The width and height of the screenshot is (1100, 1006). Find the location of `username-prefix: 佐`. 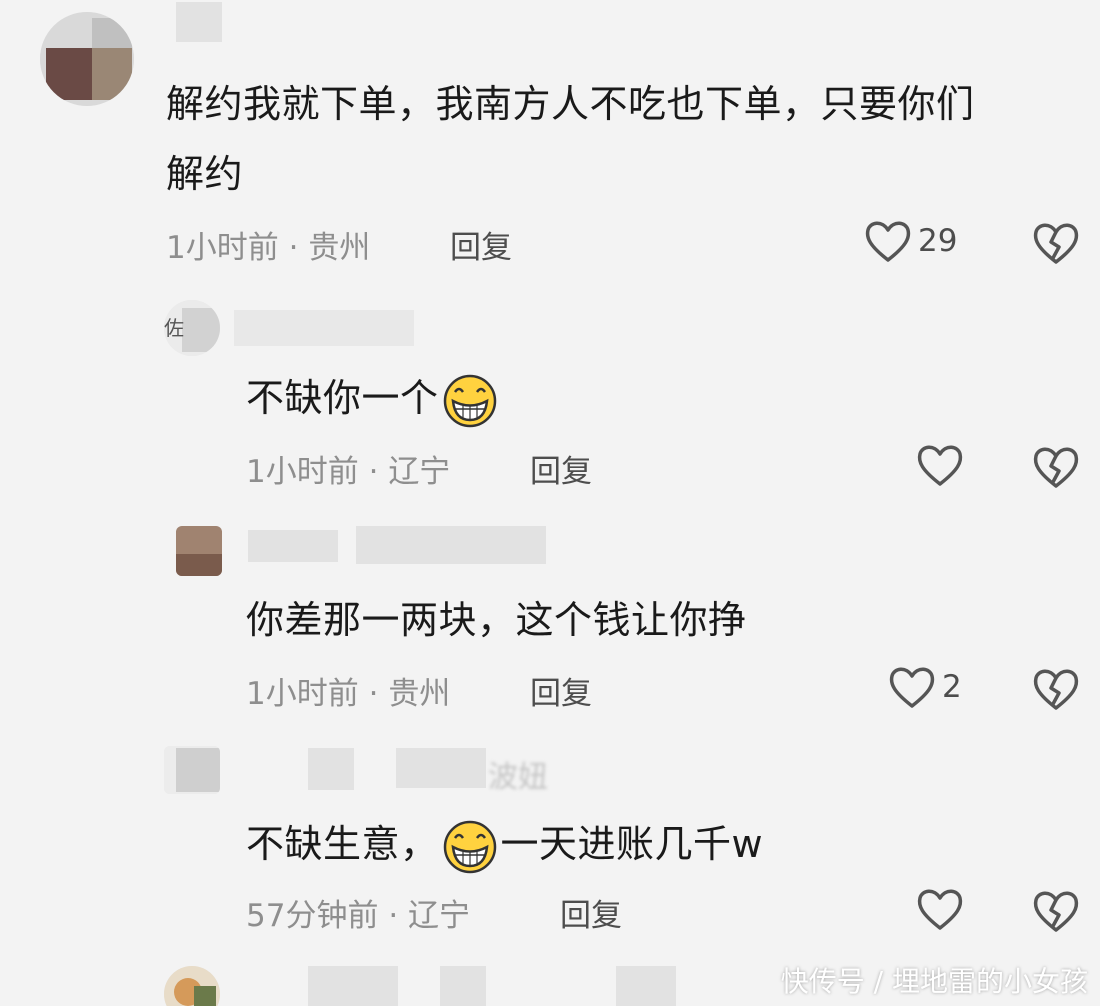

username-prefix: 佐 is located at coordinates (174, 328).